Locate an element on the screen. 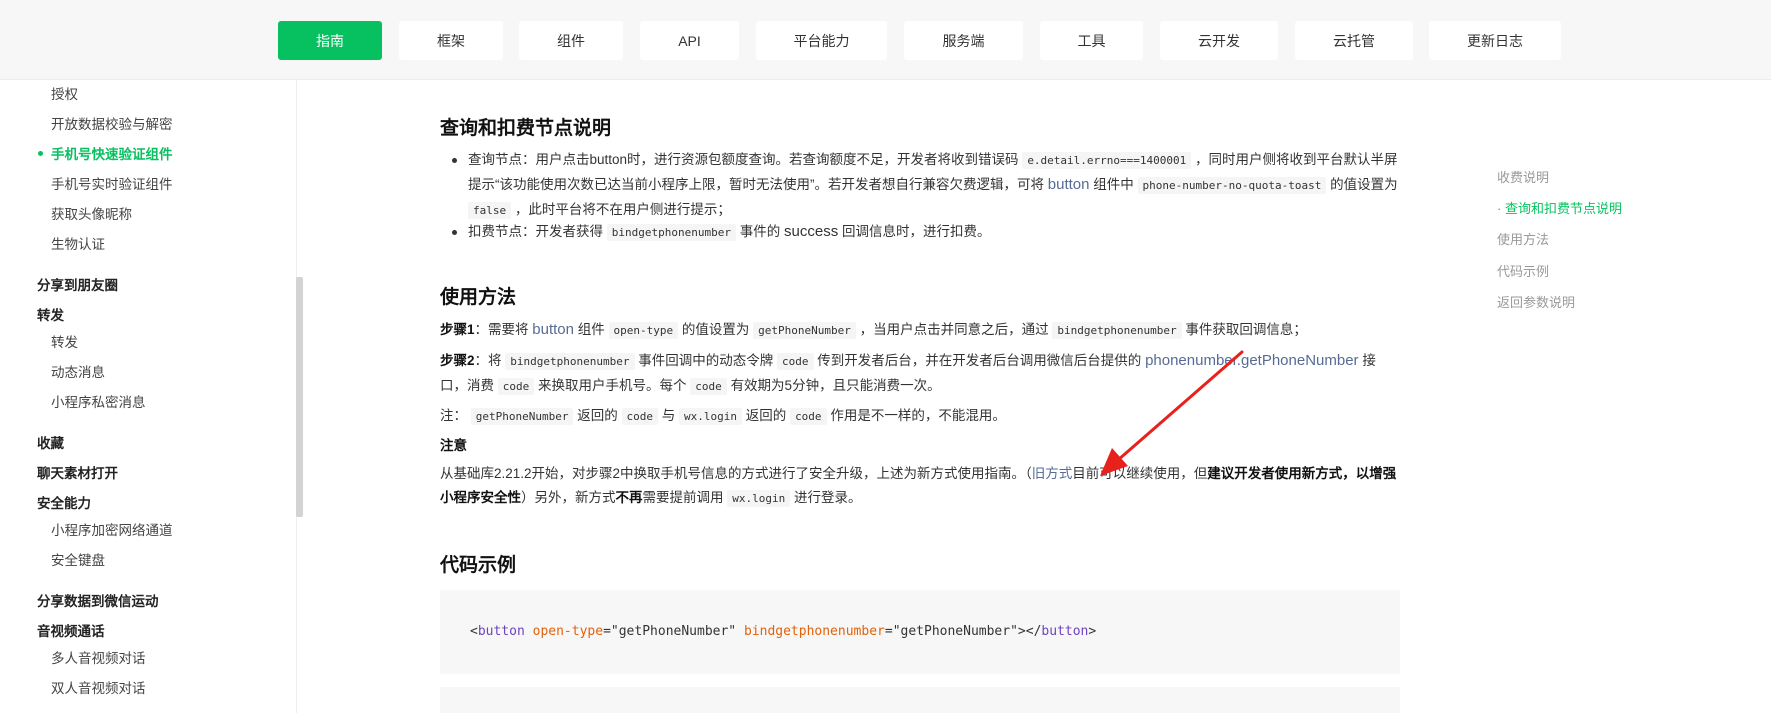 This screenshot has width=1771, height=713. toc-item-query-charge: · 查询和扣费节点说明 is located at coordinates (1559, 207).